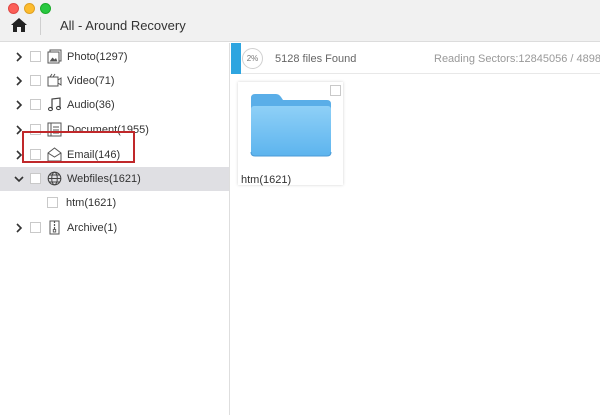 The image size is (600, 415). What do you see at coordinates (91, 81) in the screenshot?
I see `sidebar-item-label: Video(71)` at bounding box center [91, 81].